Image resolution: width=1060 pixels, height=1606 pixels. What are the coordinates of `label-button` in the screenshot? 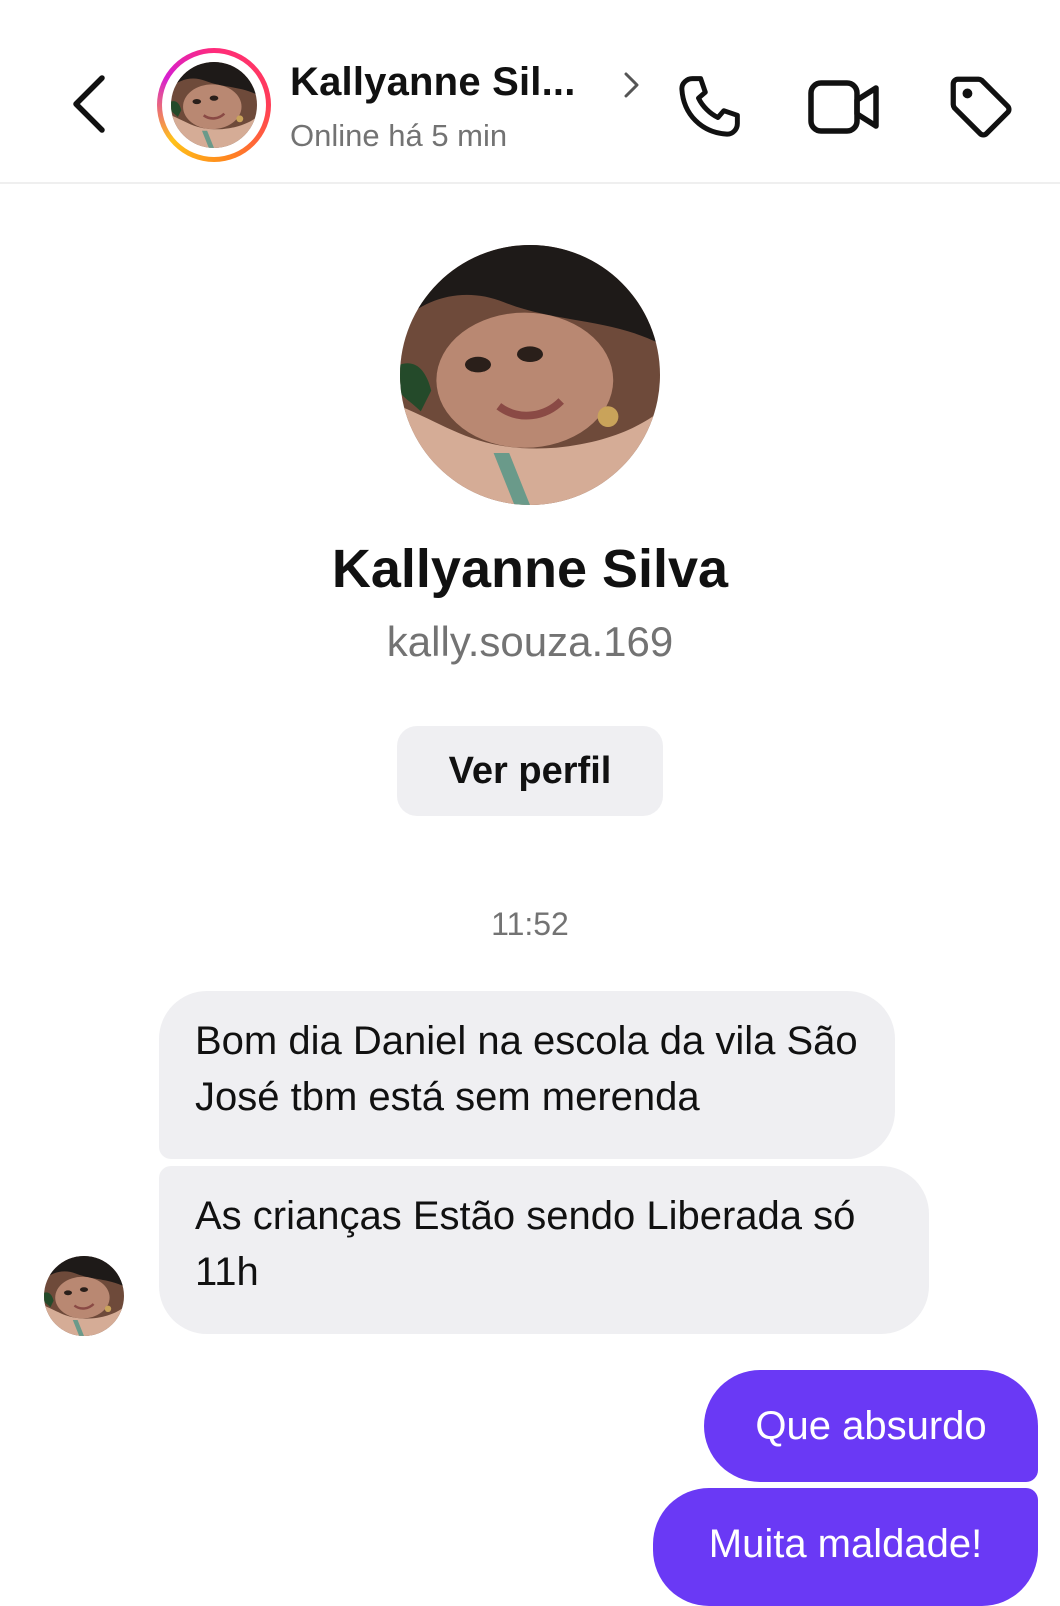 It's located at (981, 107).